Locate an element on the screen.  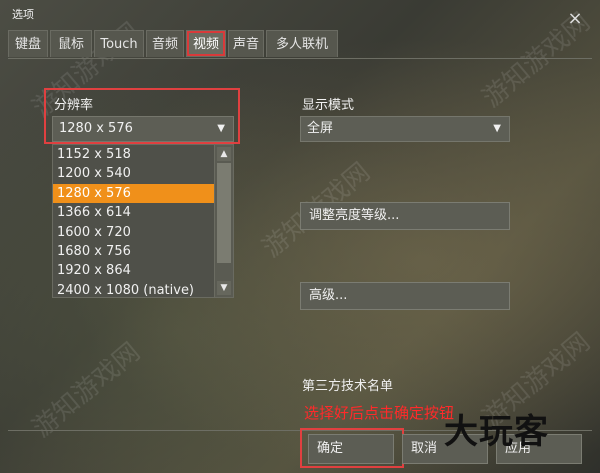
tab-multiplayer: 多人联机 is located at coordinates (302, 43).